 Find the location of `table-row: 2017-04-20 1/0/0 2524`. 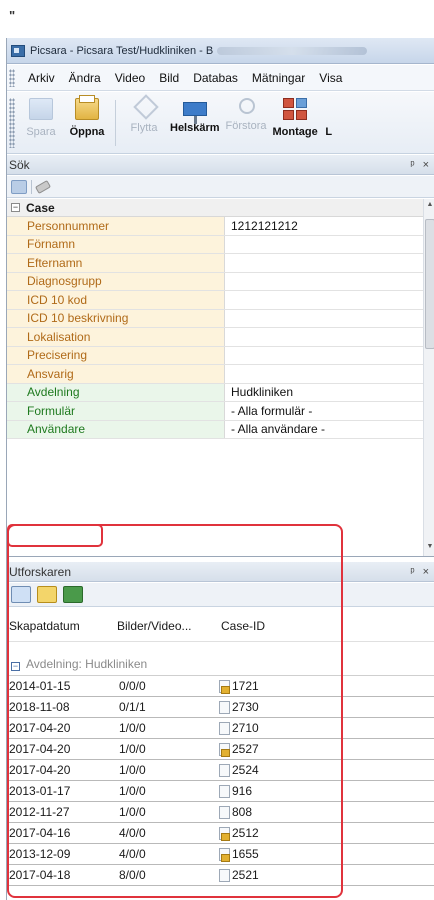

table-row: 2017-04-20 1/0/0 2524 is located at coordinates (220, 770).